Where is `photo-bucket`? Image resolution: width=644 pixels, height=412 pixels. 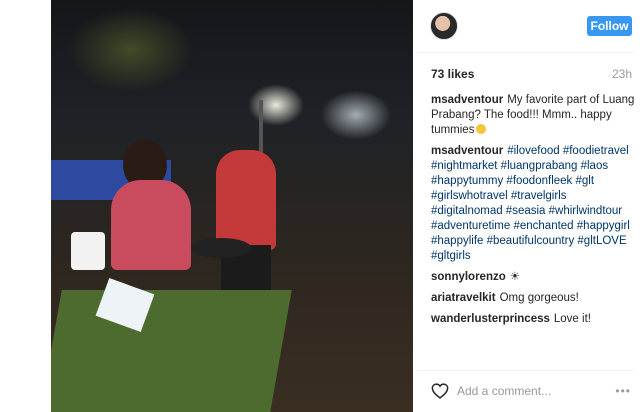 photo-bucket is located at coordinates (88, 251).